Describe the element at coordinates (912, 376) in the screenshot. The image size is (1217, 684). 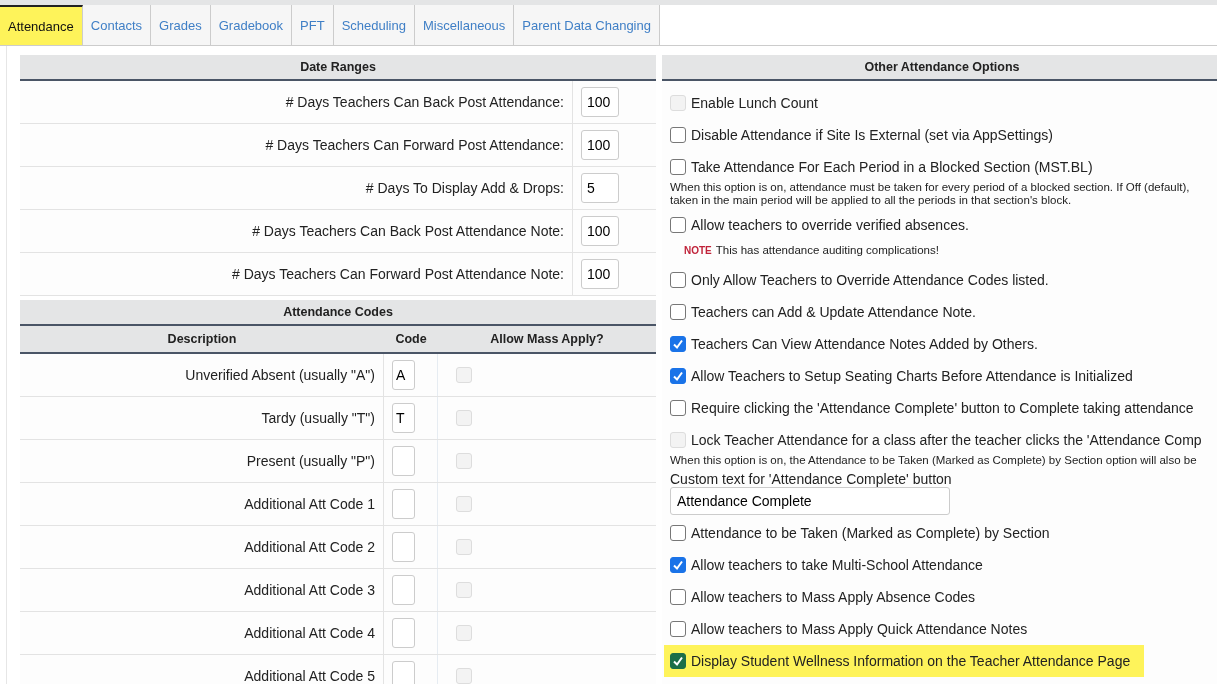
I see `option-label: Allow Teachers to Setup Seating Charts Before Attendance is Initialized` at that location.